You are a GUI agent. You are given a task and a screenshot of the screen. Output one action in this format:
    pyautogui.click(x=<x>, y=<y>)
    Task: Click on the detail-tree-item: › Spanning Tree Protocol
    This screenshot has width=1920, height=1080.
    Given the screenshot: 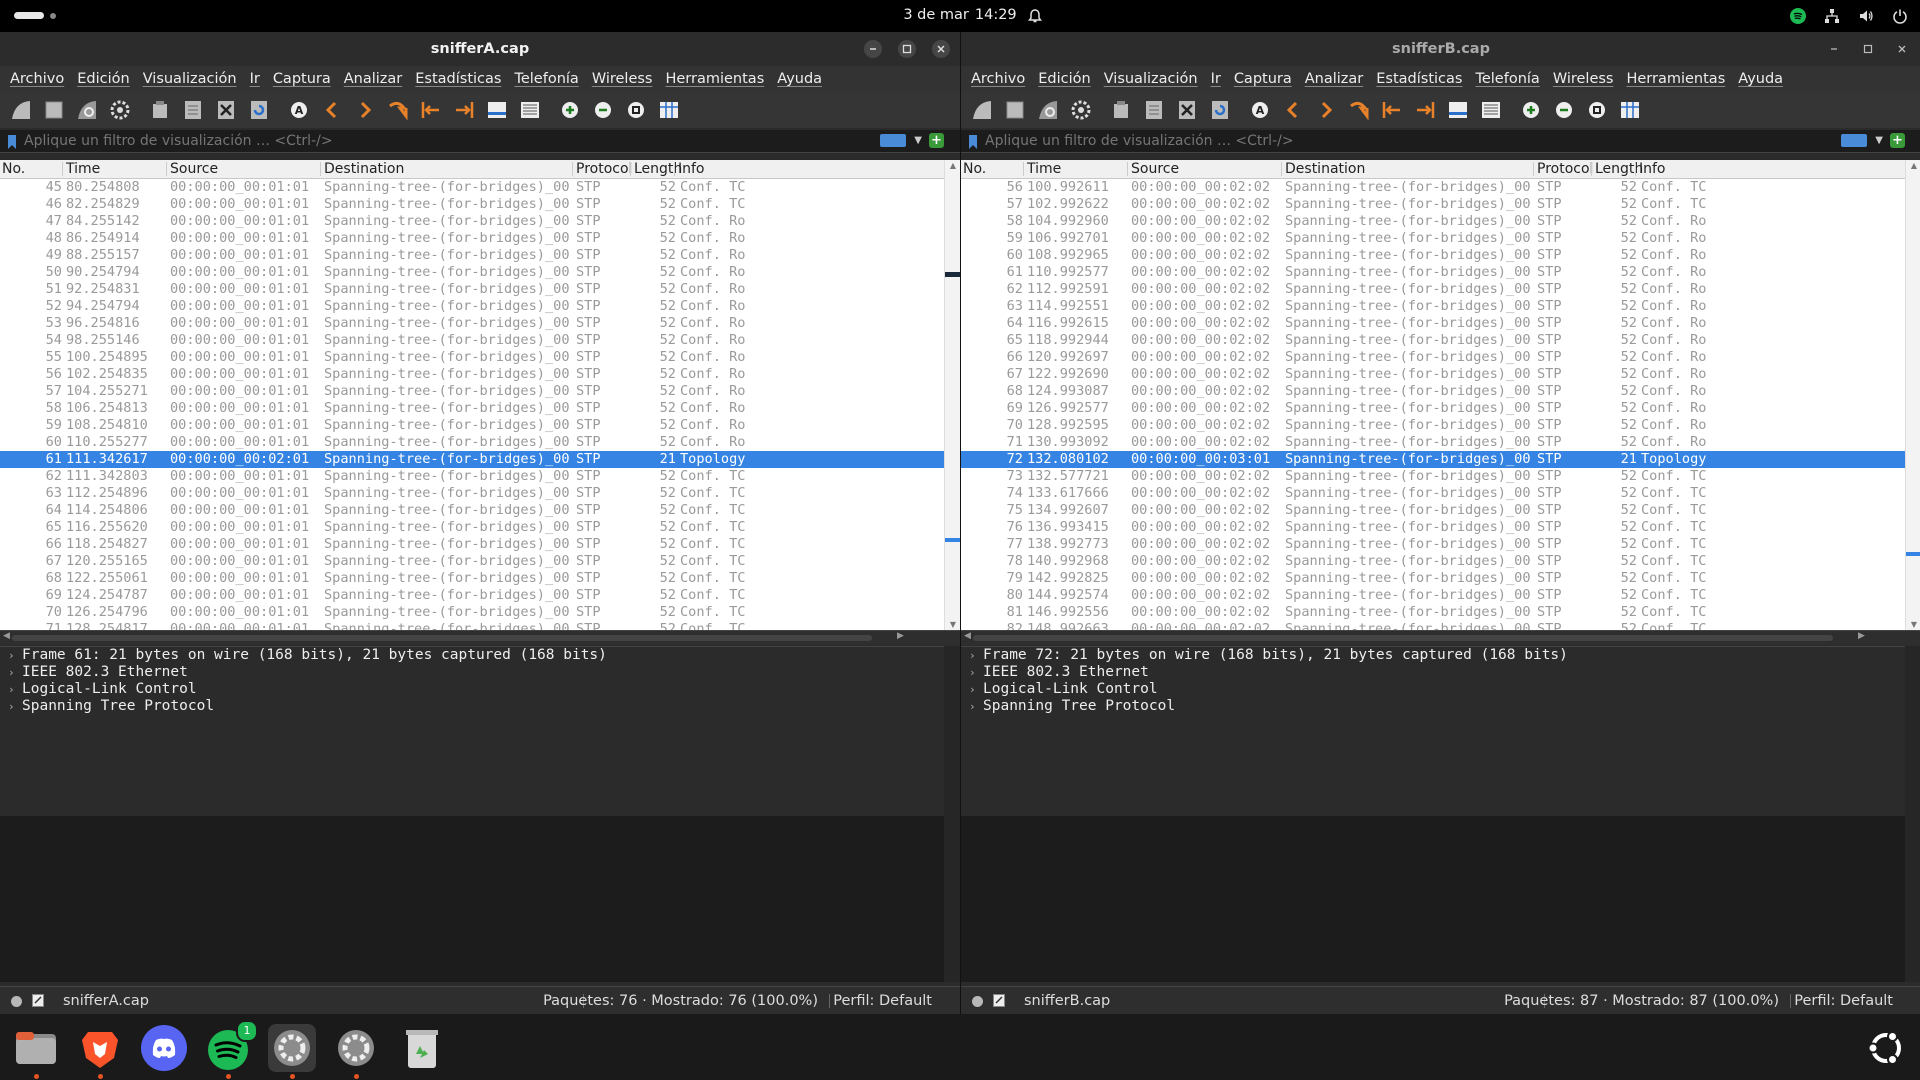 What is the action you would take?
    pyautogui.click(x=472, y=706)
    